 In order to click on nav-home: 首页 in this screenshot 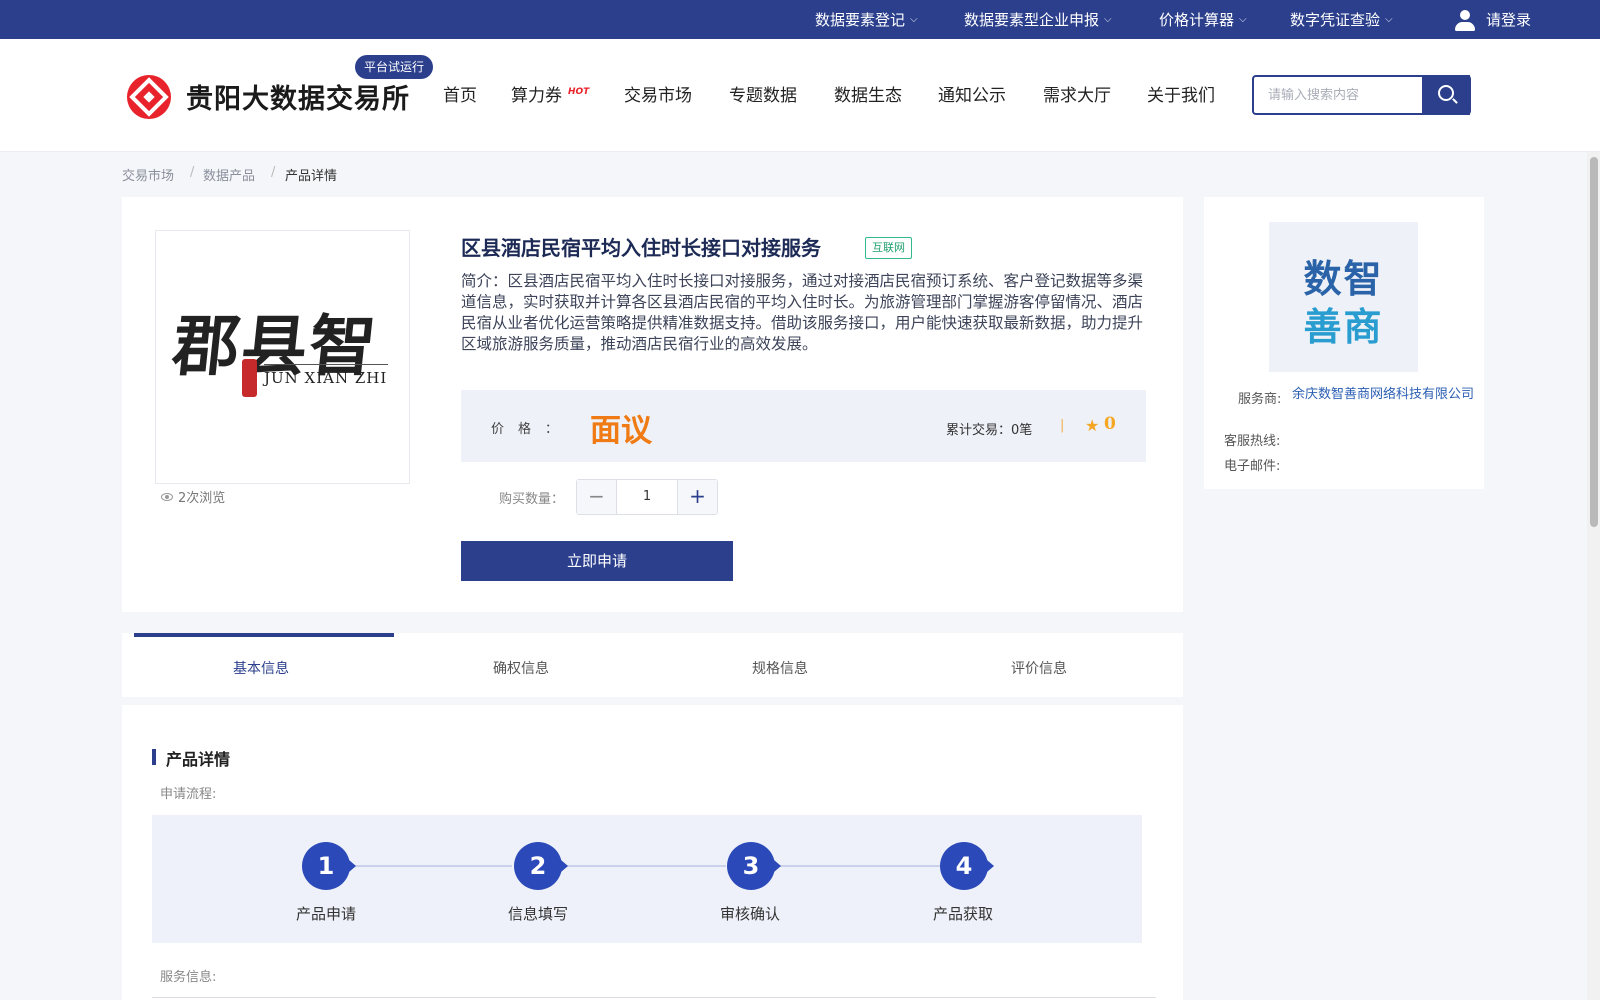, I will do `click(460, 93)`.